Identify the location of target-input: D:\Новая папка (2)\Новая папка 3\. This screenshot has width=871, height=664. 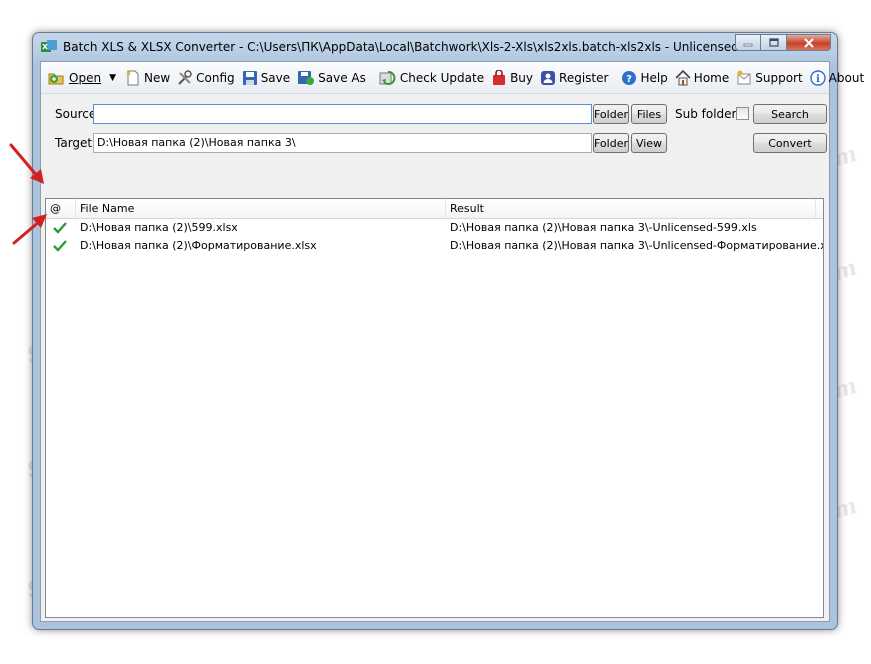
(342, 143).